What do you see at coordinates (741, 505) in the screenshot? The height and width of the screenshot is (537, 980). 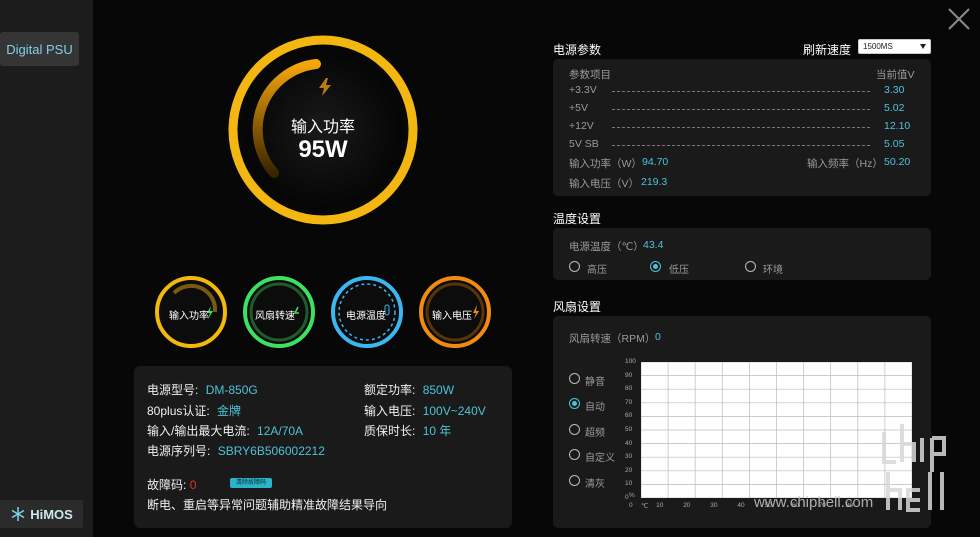 I see `x-tick-label: 40` at bounding box center [741, 505].